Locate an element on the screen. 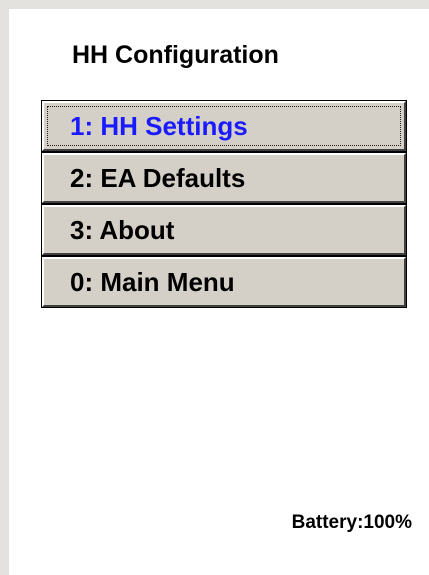 The height and width of the screenshot is (575, 429). battery-status: Battery:100% is located at coordinates (351, 522).